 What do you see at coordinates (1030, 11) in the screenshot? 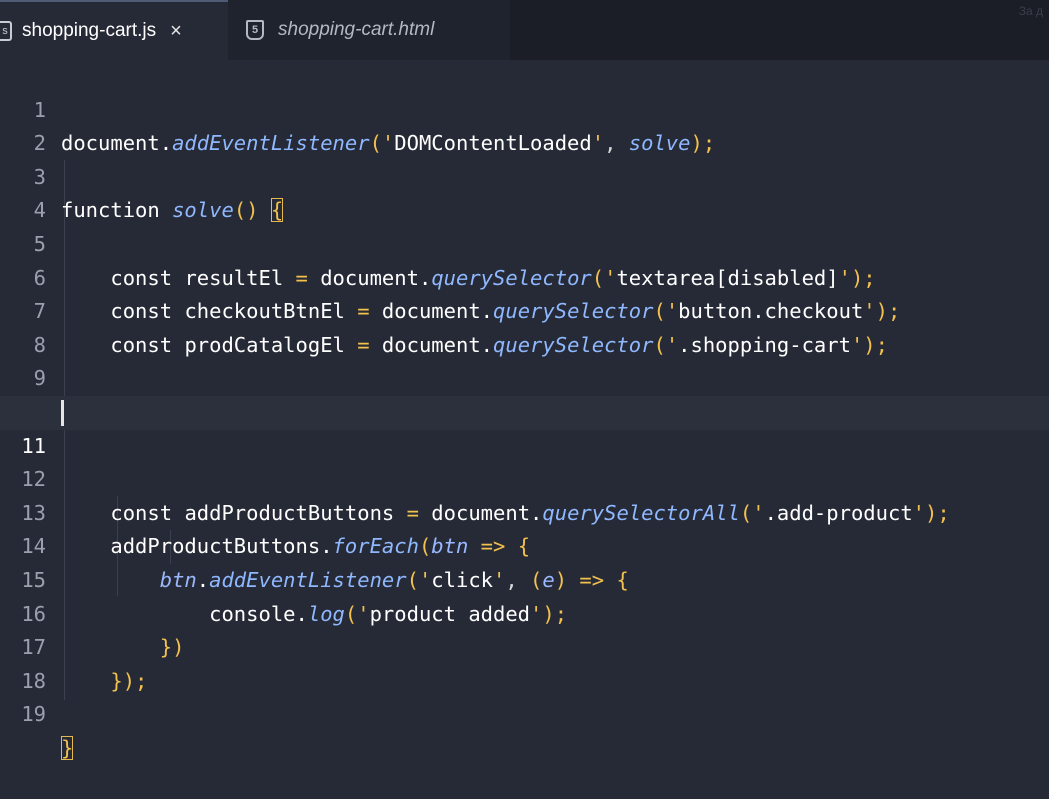
I see `corner-overlay-text: За д` at bounding box center [1030, 11].